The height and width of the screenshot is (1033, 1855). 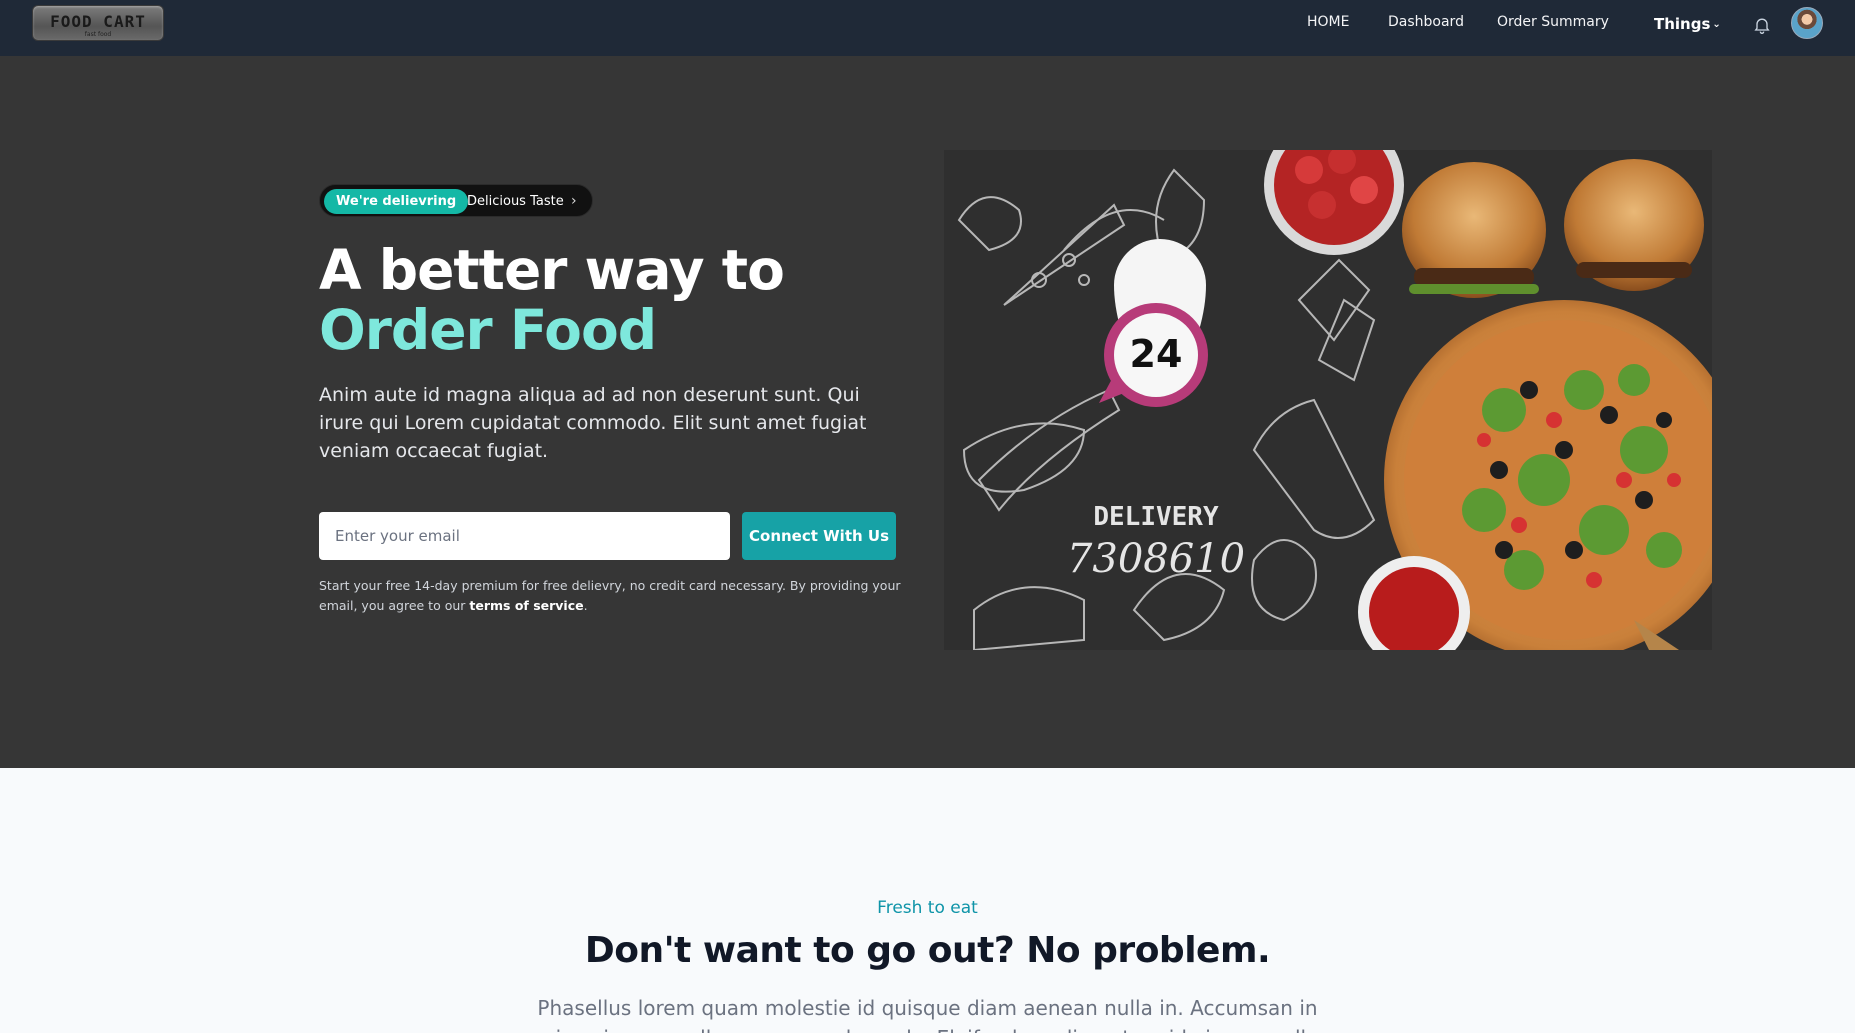 I want to click on user-avatar, so click(x=1807, y=23).